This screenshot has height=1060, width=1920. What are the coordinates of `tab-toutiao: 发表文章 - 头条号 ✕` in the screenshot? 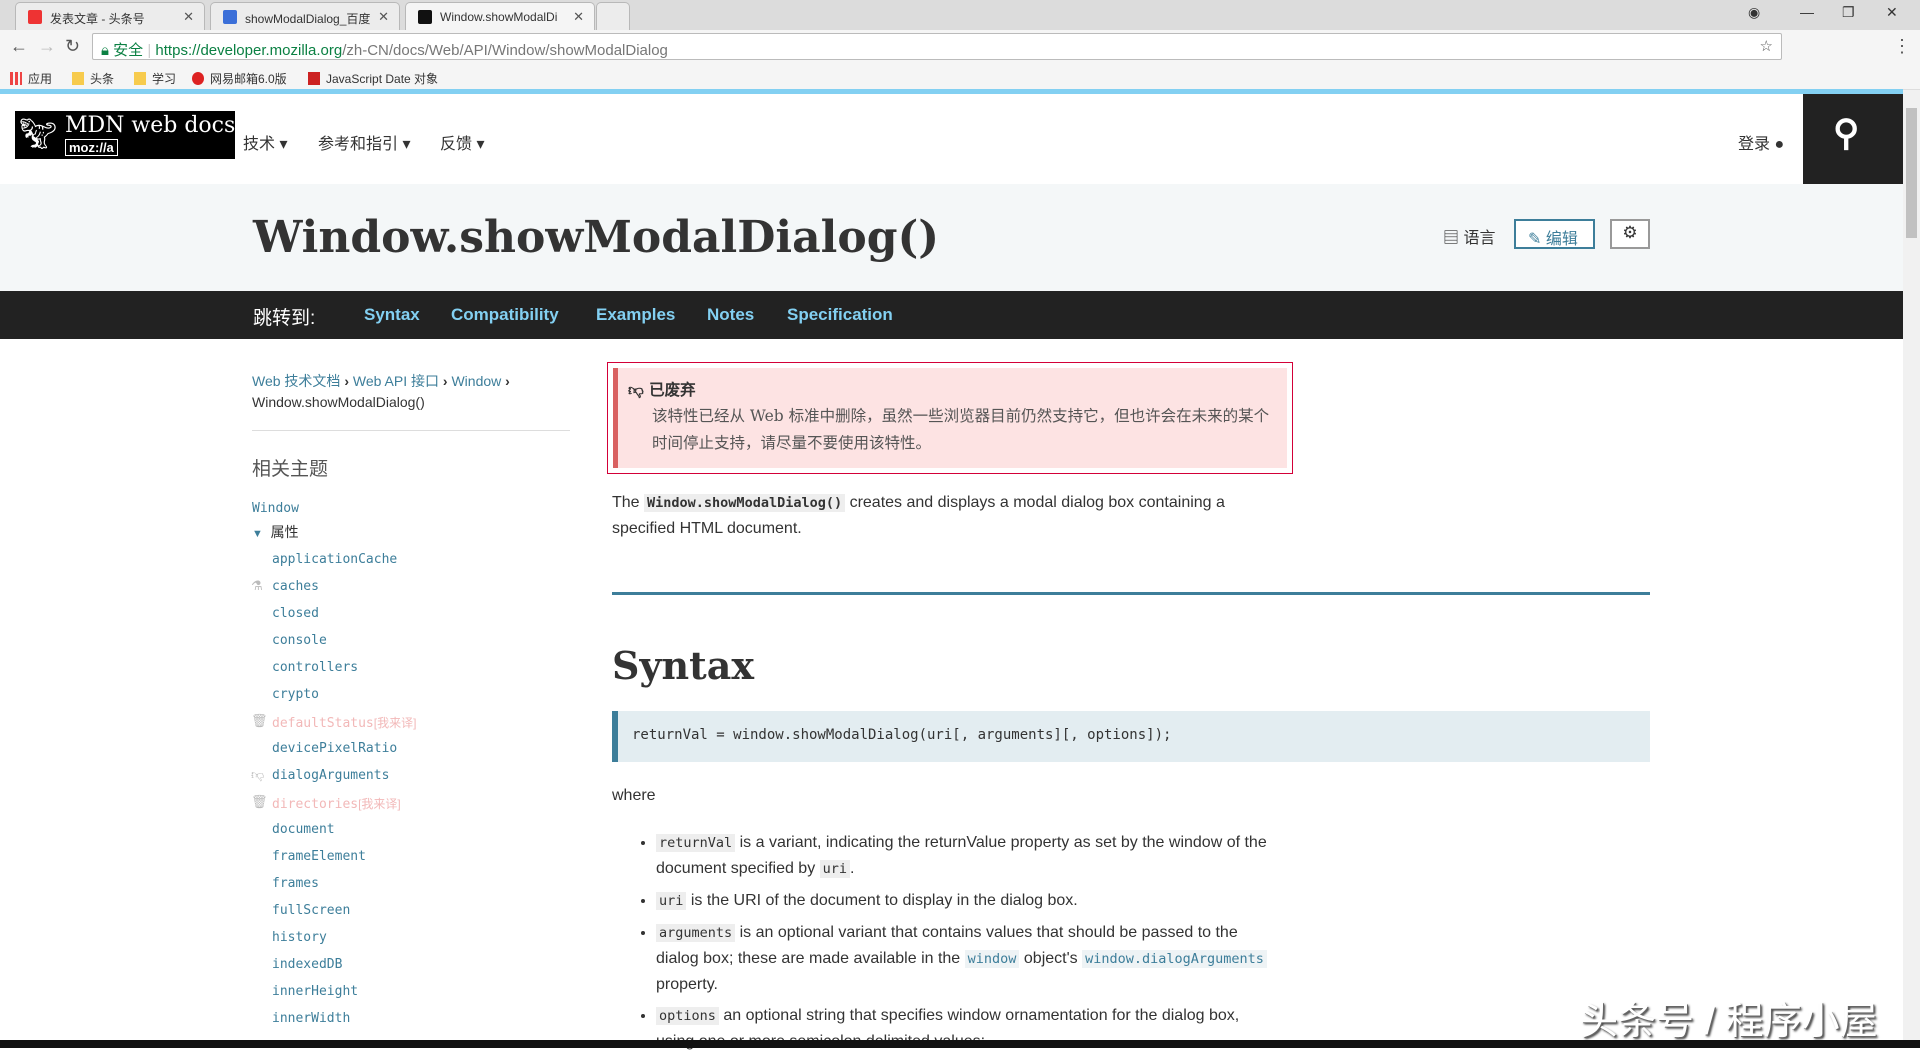 It's located at (110, 16).